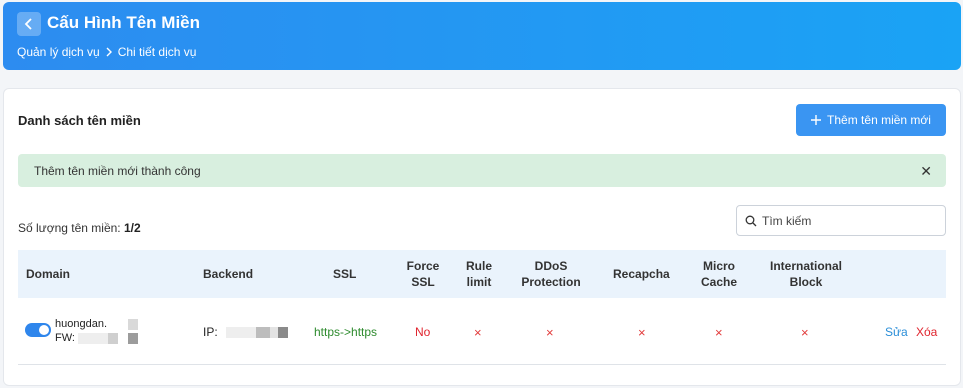 The height and width of the screenshot is (388, 963). What do you see at coordinates (478, 332) in the screenshot?
I see `rule-limit-cell: ×` at bounding box center [478, 332].